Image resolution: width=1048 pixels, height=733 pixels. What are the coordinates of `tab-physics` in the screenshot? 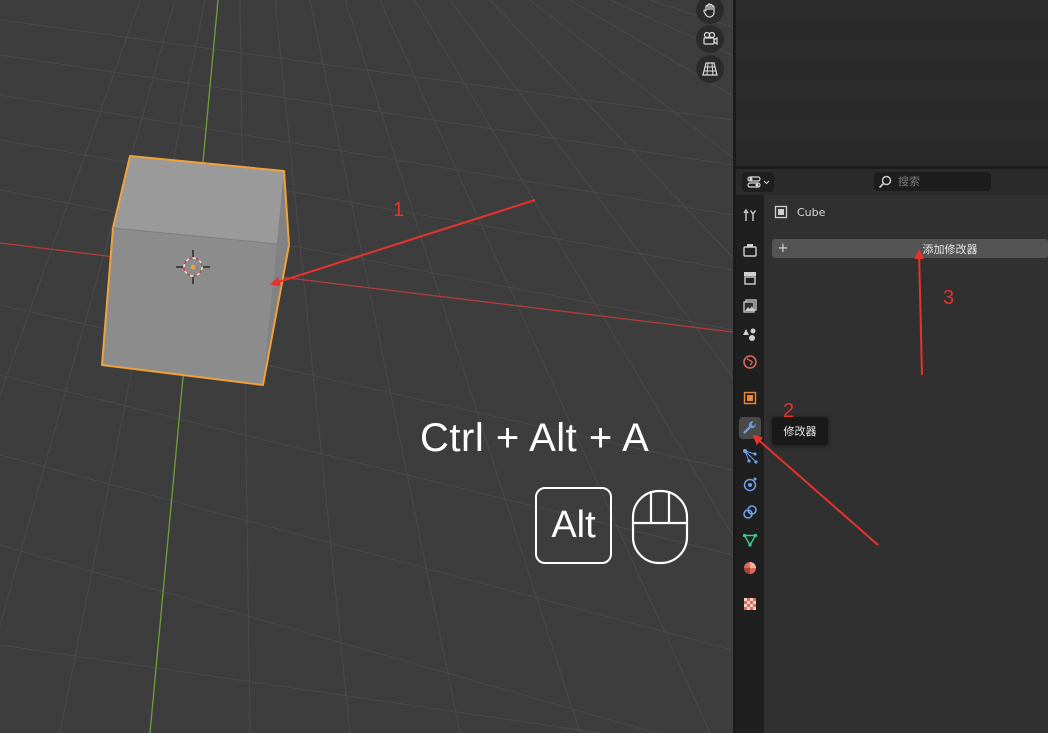 It's located at (750, 484).